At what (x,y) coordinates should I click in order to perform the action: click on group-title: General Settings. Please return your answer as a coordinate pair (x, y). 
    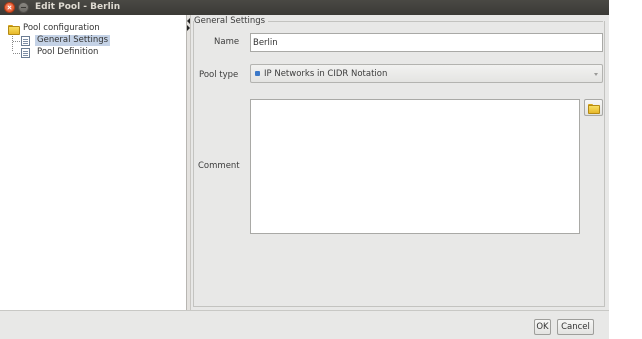
    Looking at the image, I should click on (231, 21).